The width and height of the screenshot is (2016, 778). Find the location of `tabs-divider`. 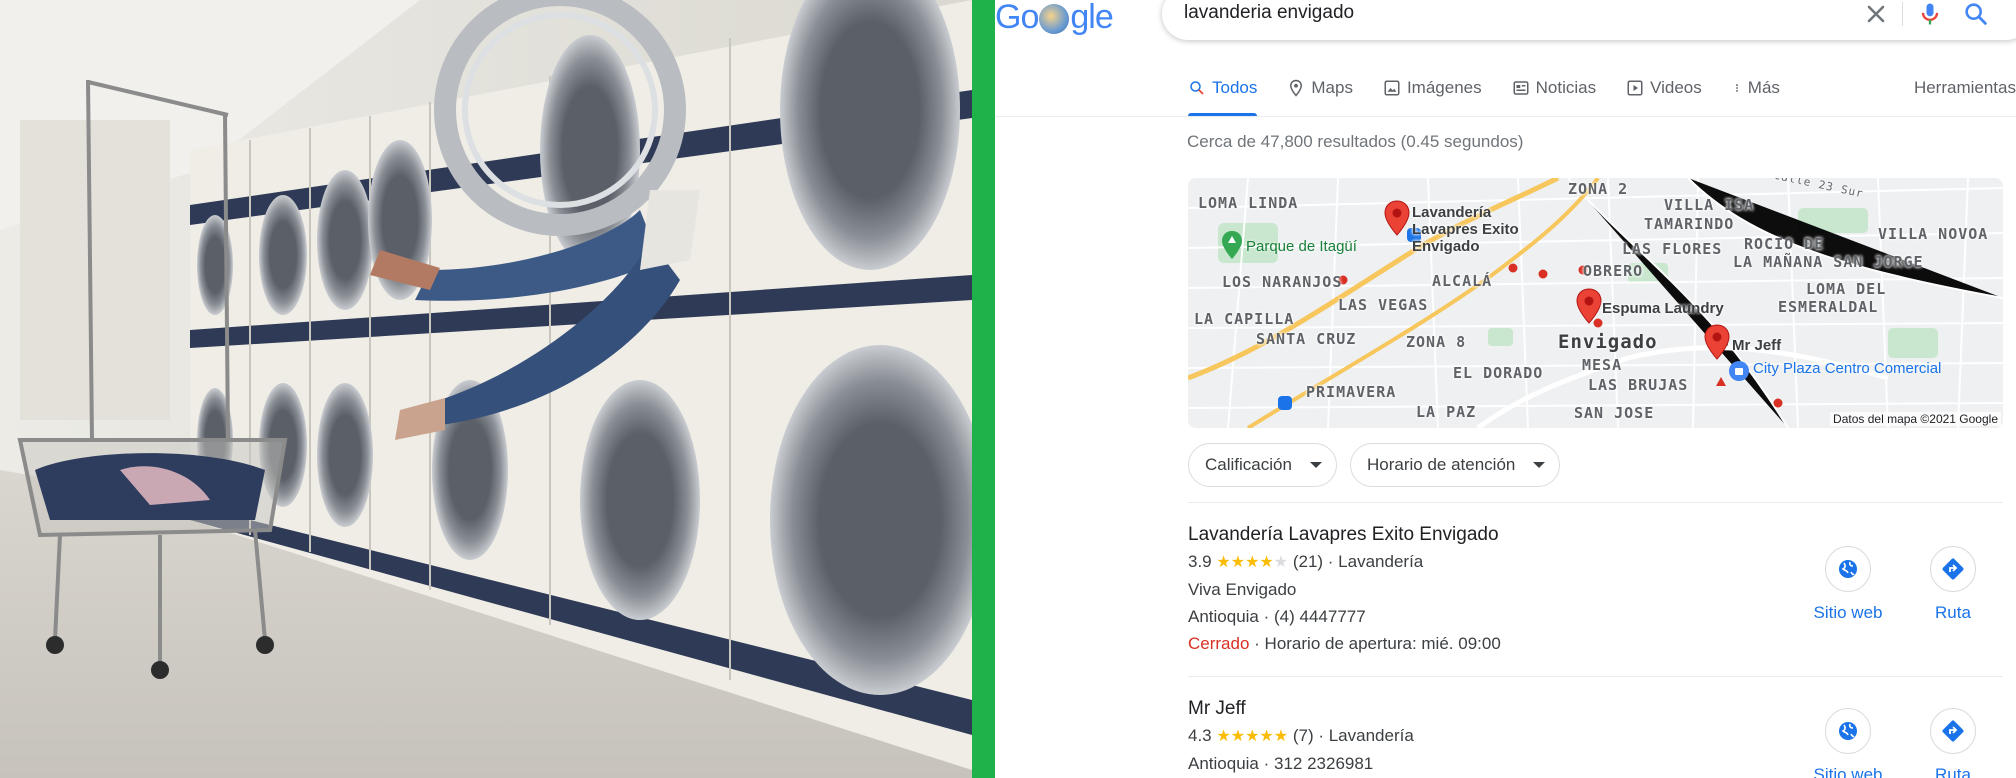

tabs-divider is located at coordinates (1505, 116).